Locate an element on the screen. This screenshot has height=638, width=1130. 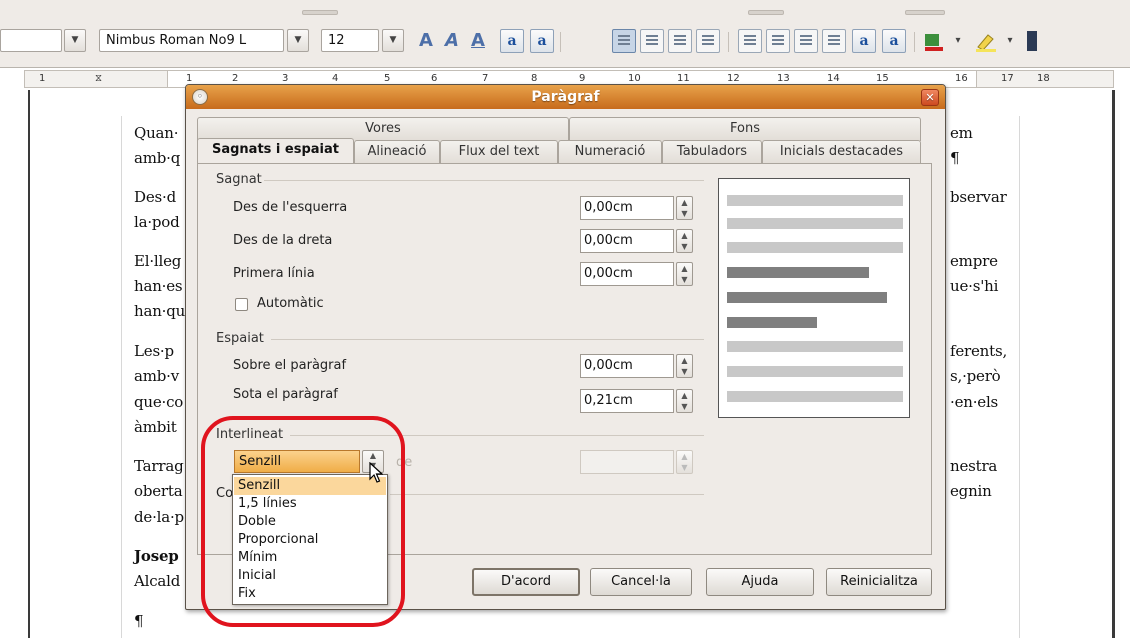
tab-fons: Fons is located at coordinates (745, 129).